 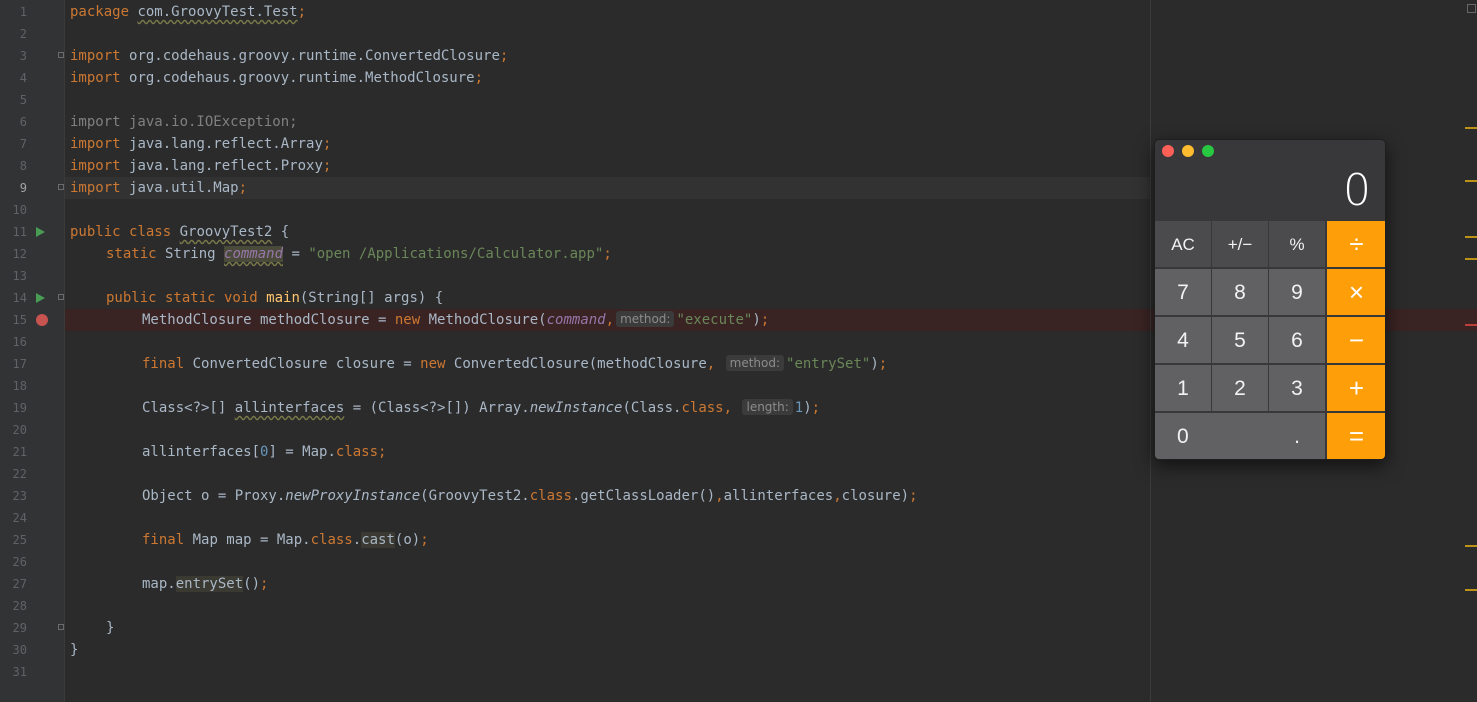 What do you see at coordinates (19, 452) in the screenshot?
I see `line-number: 21` at bounding box center [19, 452].